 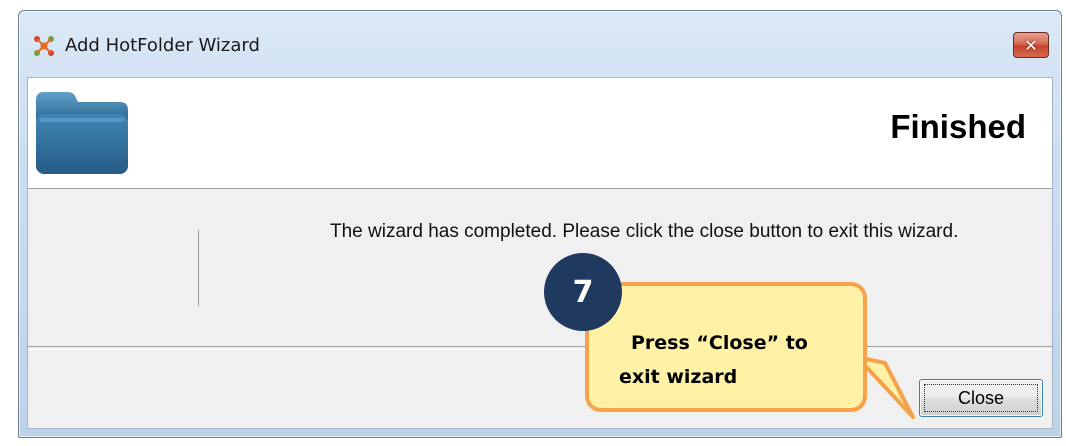 What do you see at coordinates (719, 343) in the screenshot?
I see `callout-line-1: Press “Close” to` at bounding box center [719, 343].